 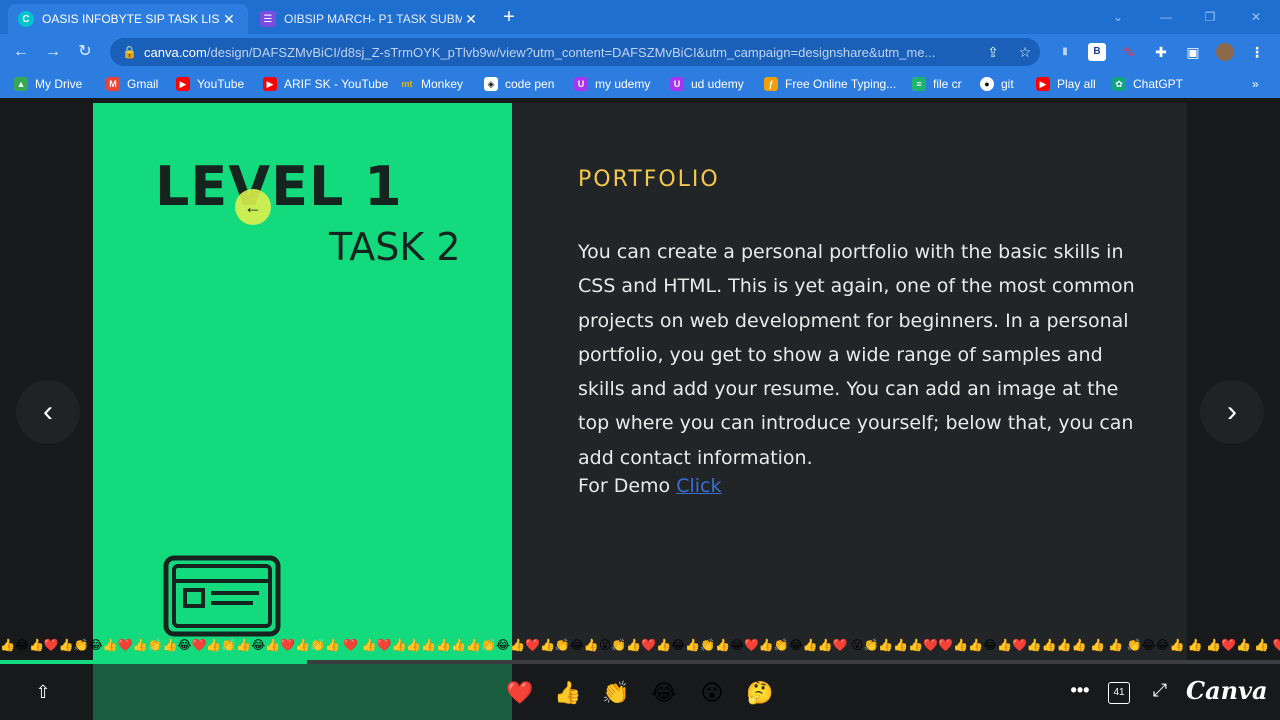 I want to click on bookmark-youtube: ▶ YouTube, so click(x=210, y=84).